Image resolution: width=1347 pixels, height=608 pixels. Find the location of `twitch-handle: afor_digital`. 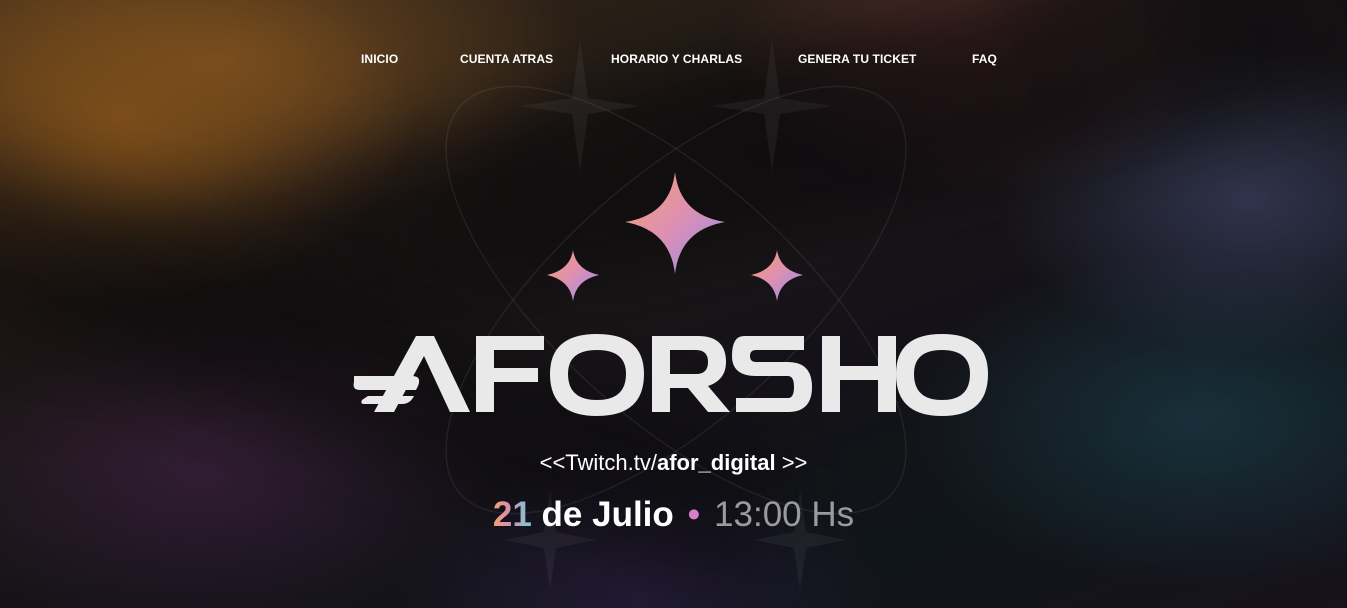

twitch-handle: afor_digital is located at coordinates (716, 462).